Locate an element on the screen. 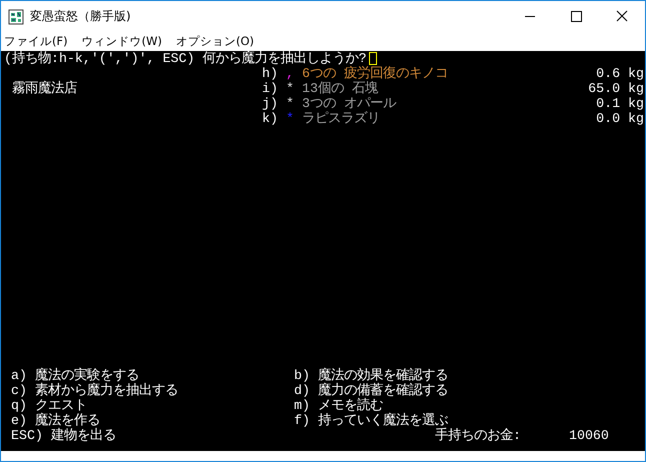  command-label: メモを読む is located at coordinates (350, 405).